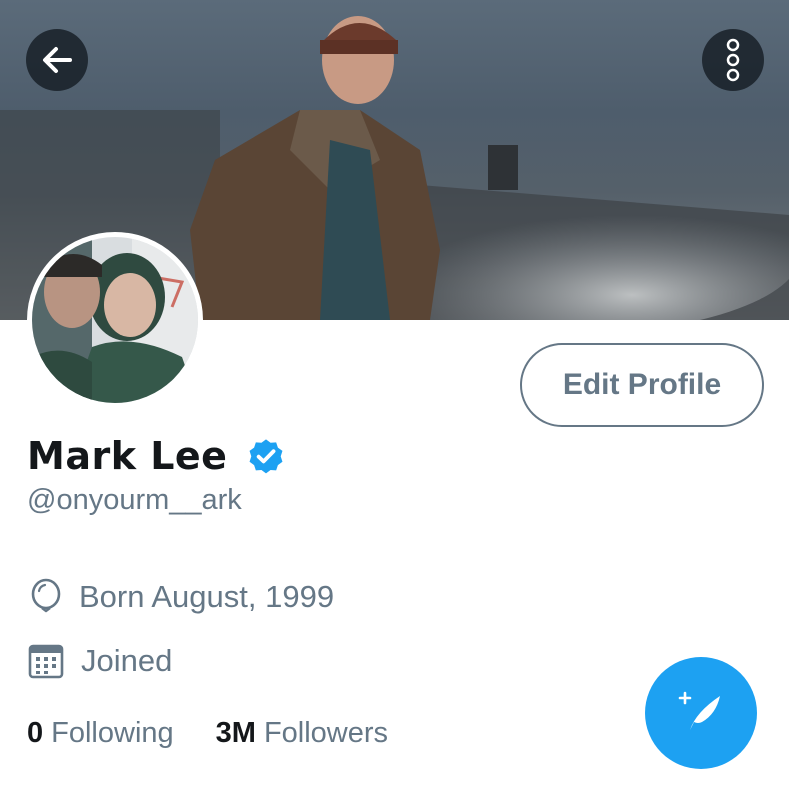 This screenshot has width=789, height=796. Describe the element at coordinates (699, 710) in the screenshot. I see `compose-tweet-icon` at that location.